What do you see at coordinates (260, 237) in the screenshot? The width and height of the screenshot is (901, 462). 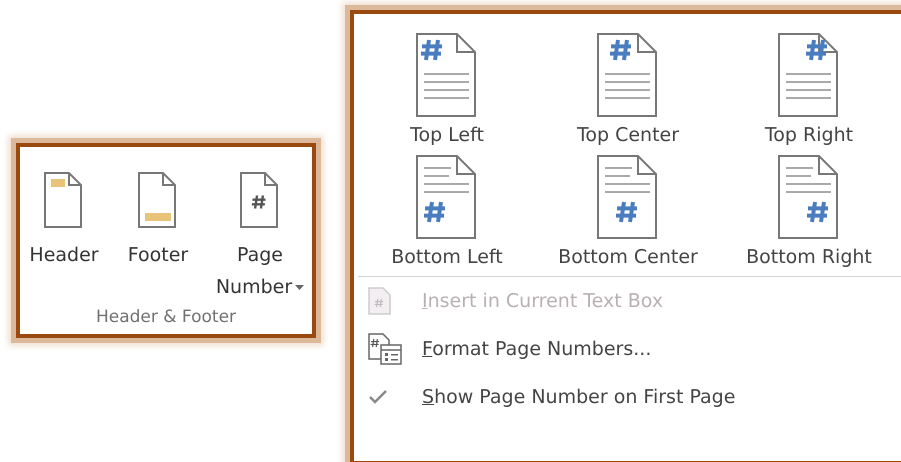 I see `page-number-button: Page Number` at bounding box center [260, 237].